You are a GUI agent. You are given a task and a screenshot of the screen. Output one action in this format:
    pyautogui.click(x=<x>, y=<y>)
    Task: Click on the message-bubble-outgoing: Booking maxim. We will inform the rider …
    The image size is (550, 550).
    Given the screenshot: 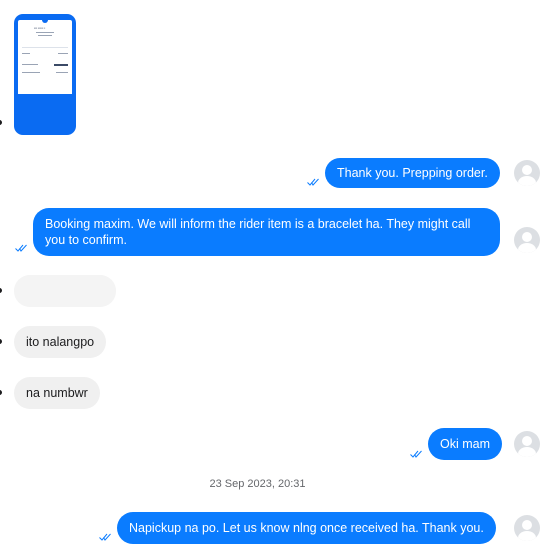 What is the action you would take?
    pyautogui.click(x=266, y=232)
    